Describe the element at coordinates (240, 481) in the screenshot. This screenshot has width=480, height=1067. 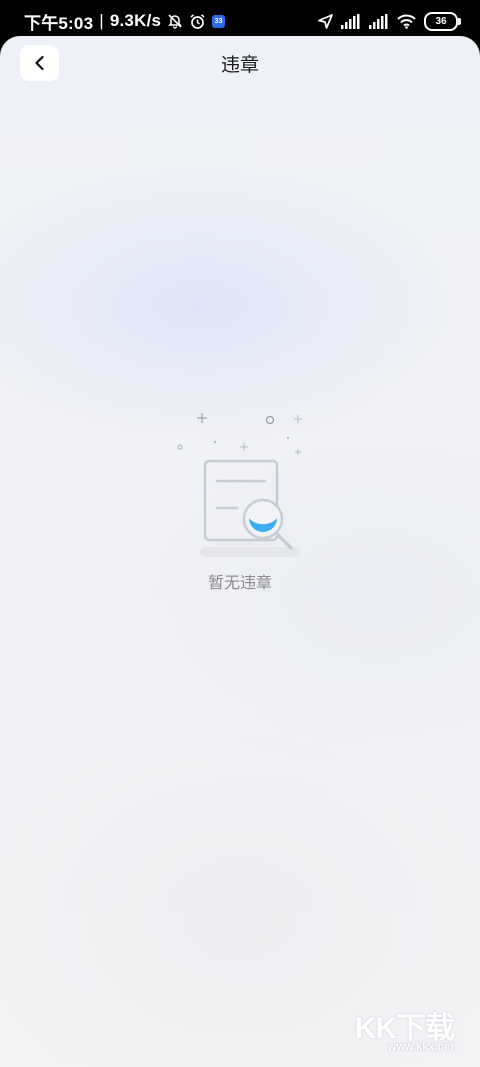
I see `document-search-icon` at that location.